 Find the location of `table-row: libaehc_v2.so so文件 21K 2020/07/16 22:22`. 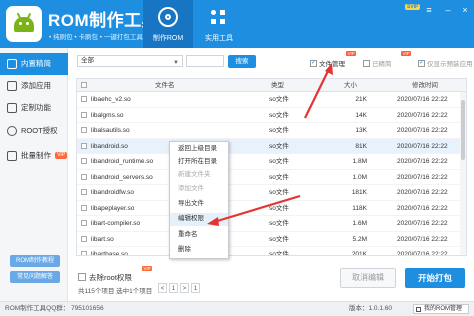

table-row: libaehc_v2.so so文件 21K 2020/07/16 22:22 is located at coordinates (271, 100).